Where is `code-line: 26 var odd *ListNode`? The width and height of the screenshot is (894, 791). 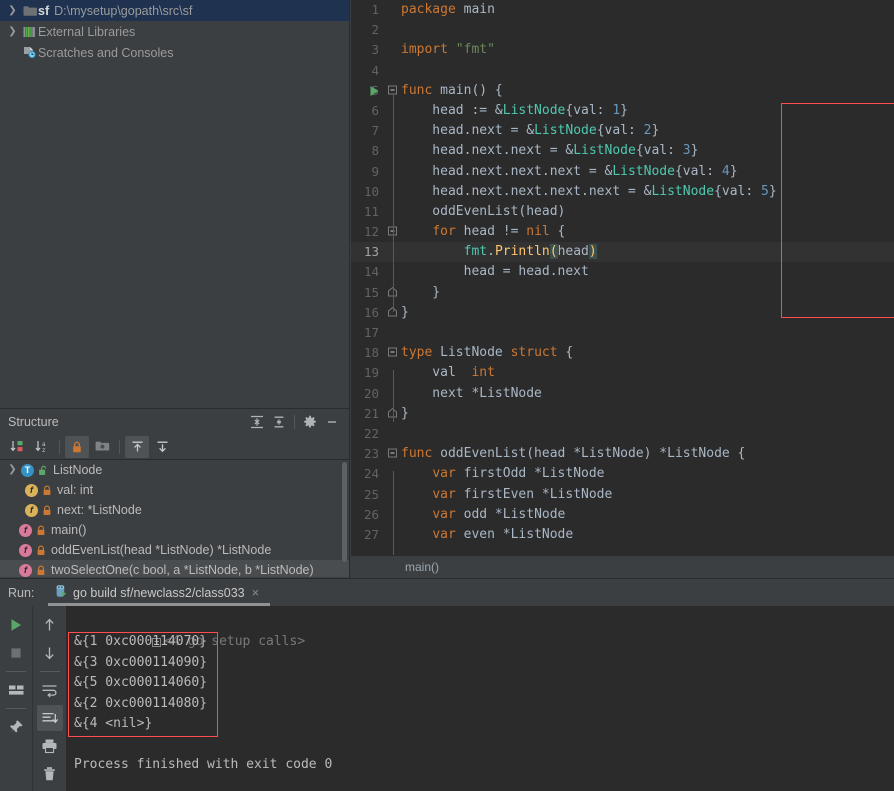 code-line: 26 var odd *ListNode is located at coordinates (622, 515).